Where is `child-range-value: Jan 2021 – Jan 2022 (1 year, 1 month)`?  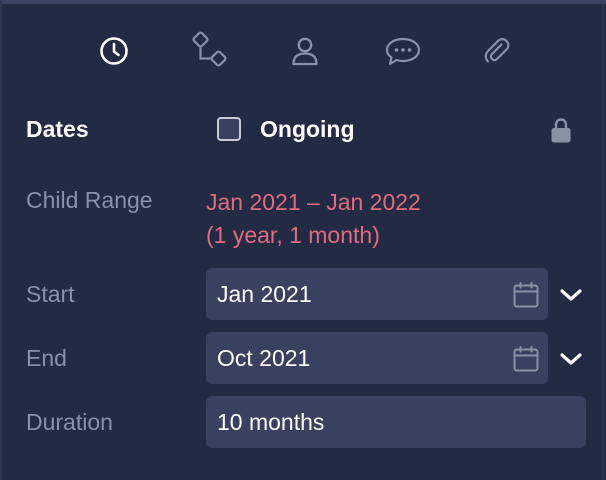 child-range-value: Jan 2021 – Jan 2022 (1 year, 1 month) is located at coordinates (313, 219).